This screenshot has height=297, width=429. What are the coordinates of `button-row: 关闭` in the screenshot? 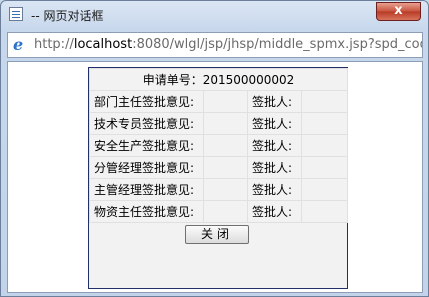 It's located at (218, 234).